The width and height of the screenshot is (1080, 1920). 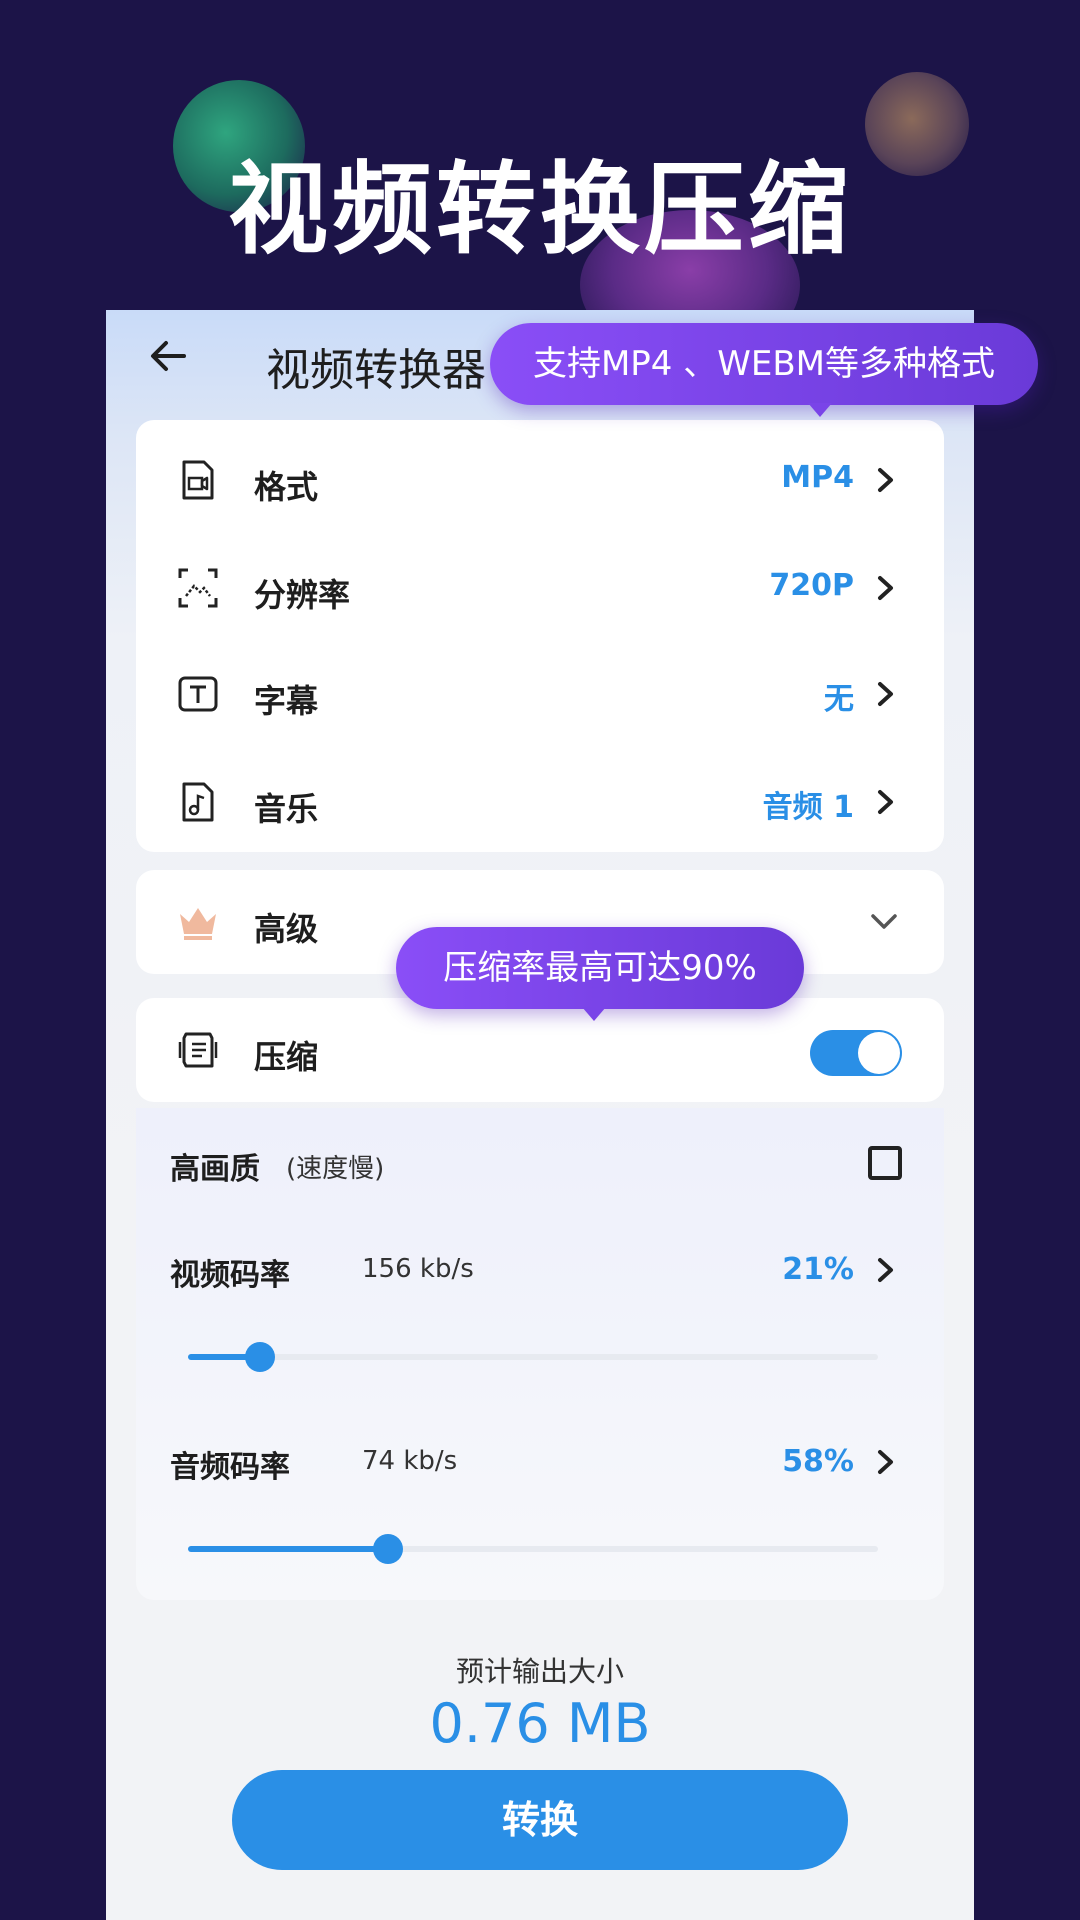 What do you see at coordinates (856, 1053) in the screenshot?
I see `compress-toggle` at bounding box center [856, 1053].